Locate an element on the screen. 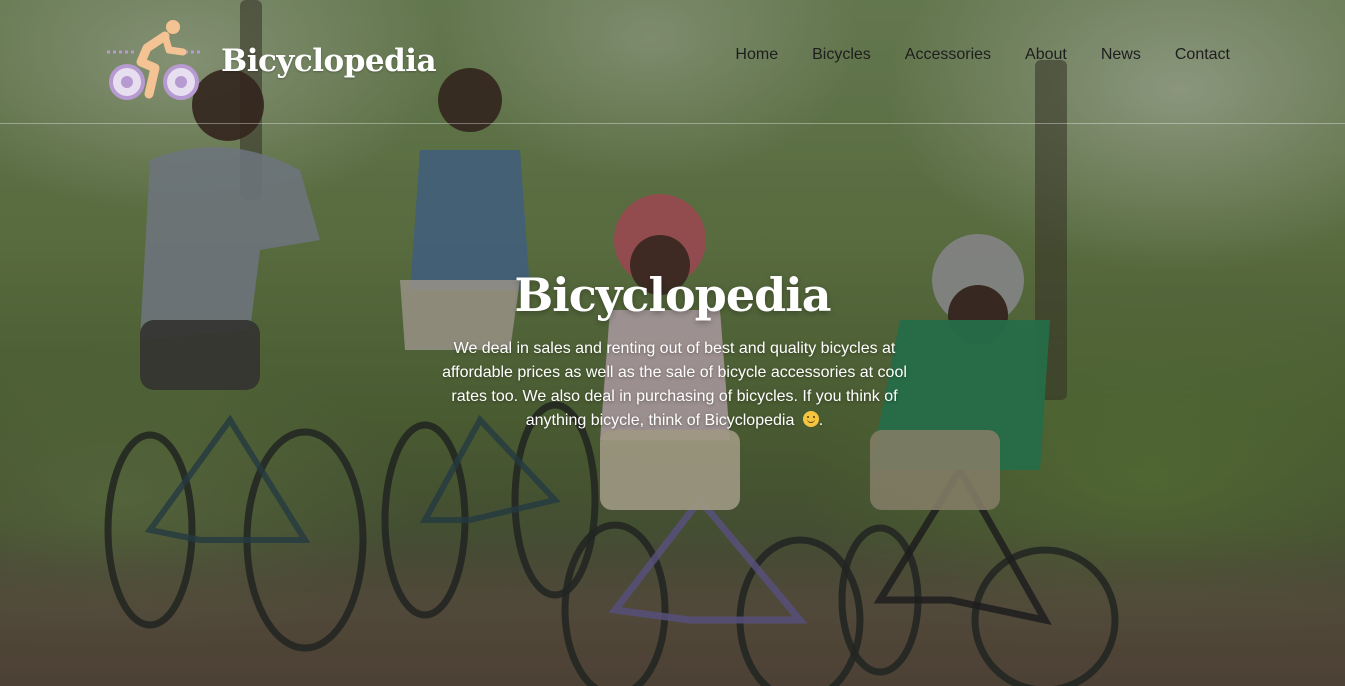 The image size is (1345, 686). smiley-face-icon is located at coordinates (810, 419).